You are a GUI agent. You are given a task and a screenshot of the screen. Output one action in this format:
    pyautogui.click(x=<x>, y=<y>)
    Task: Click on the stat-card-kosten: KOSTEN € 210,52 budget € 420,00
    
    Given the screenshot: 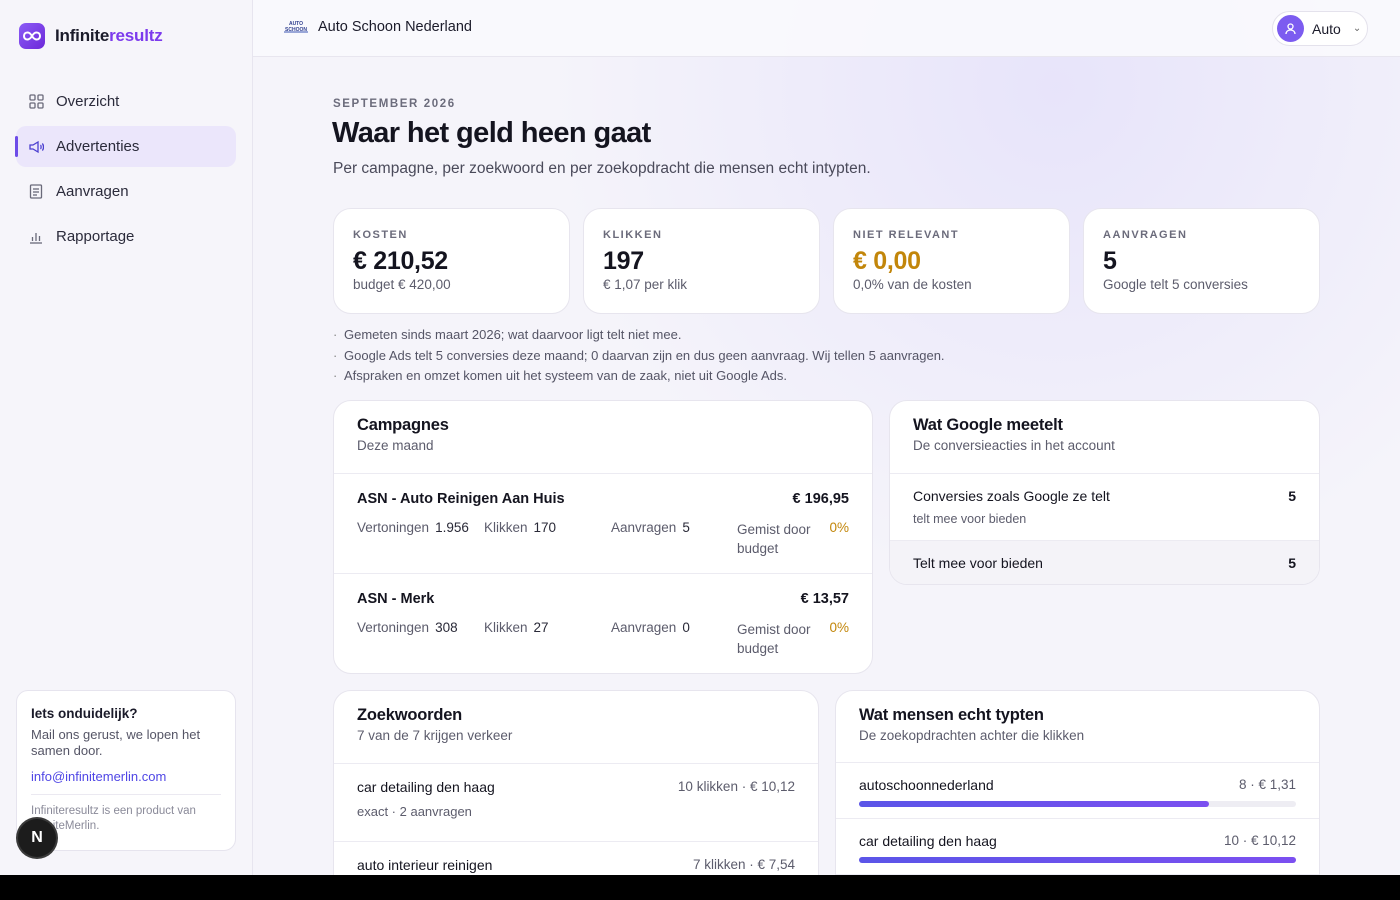 What is the action you would take?
    pyautogui.click(x=451, y=261)
    